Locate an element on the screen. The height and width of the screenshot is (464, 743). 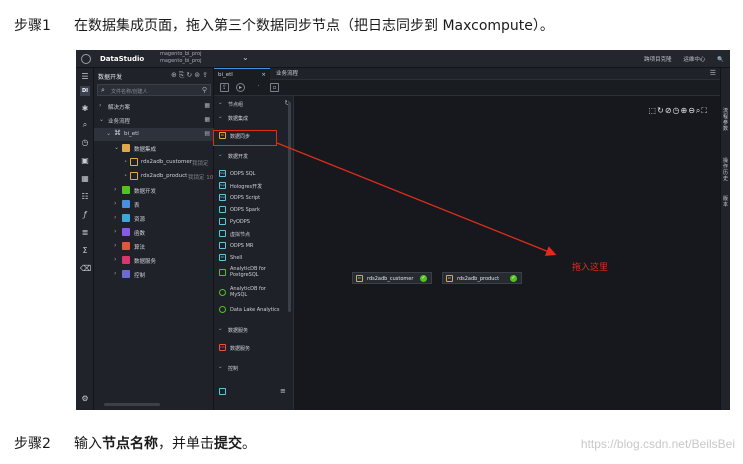
item-label: Hologres开发 is located at coordinates (246, 187).